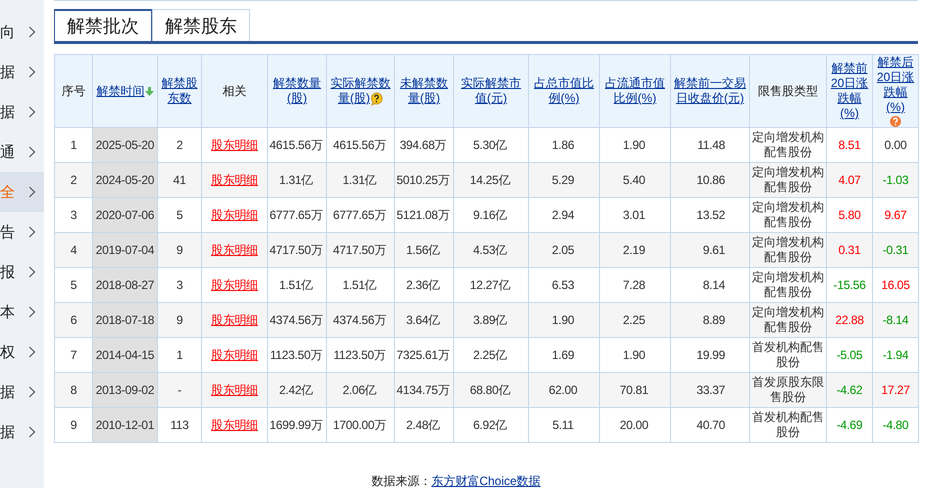  What do you see at coordinates (201, 25) in the screenshot?
I see `tab: 解禁股东` at bounding box center [201, 25].